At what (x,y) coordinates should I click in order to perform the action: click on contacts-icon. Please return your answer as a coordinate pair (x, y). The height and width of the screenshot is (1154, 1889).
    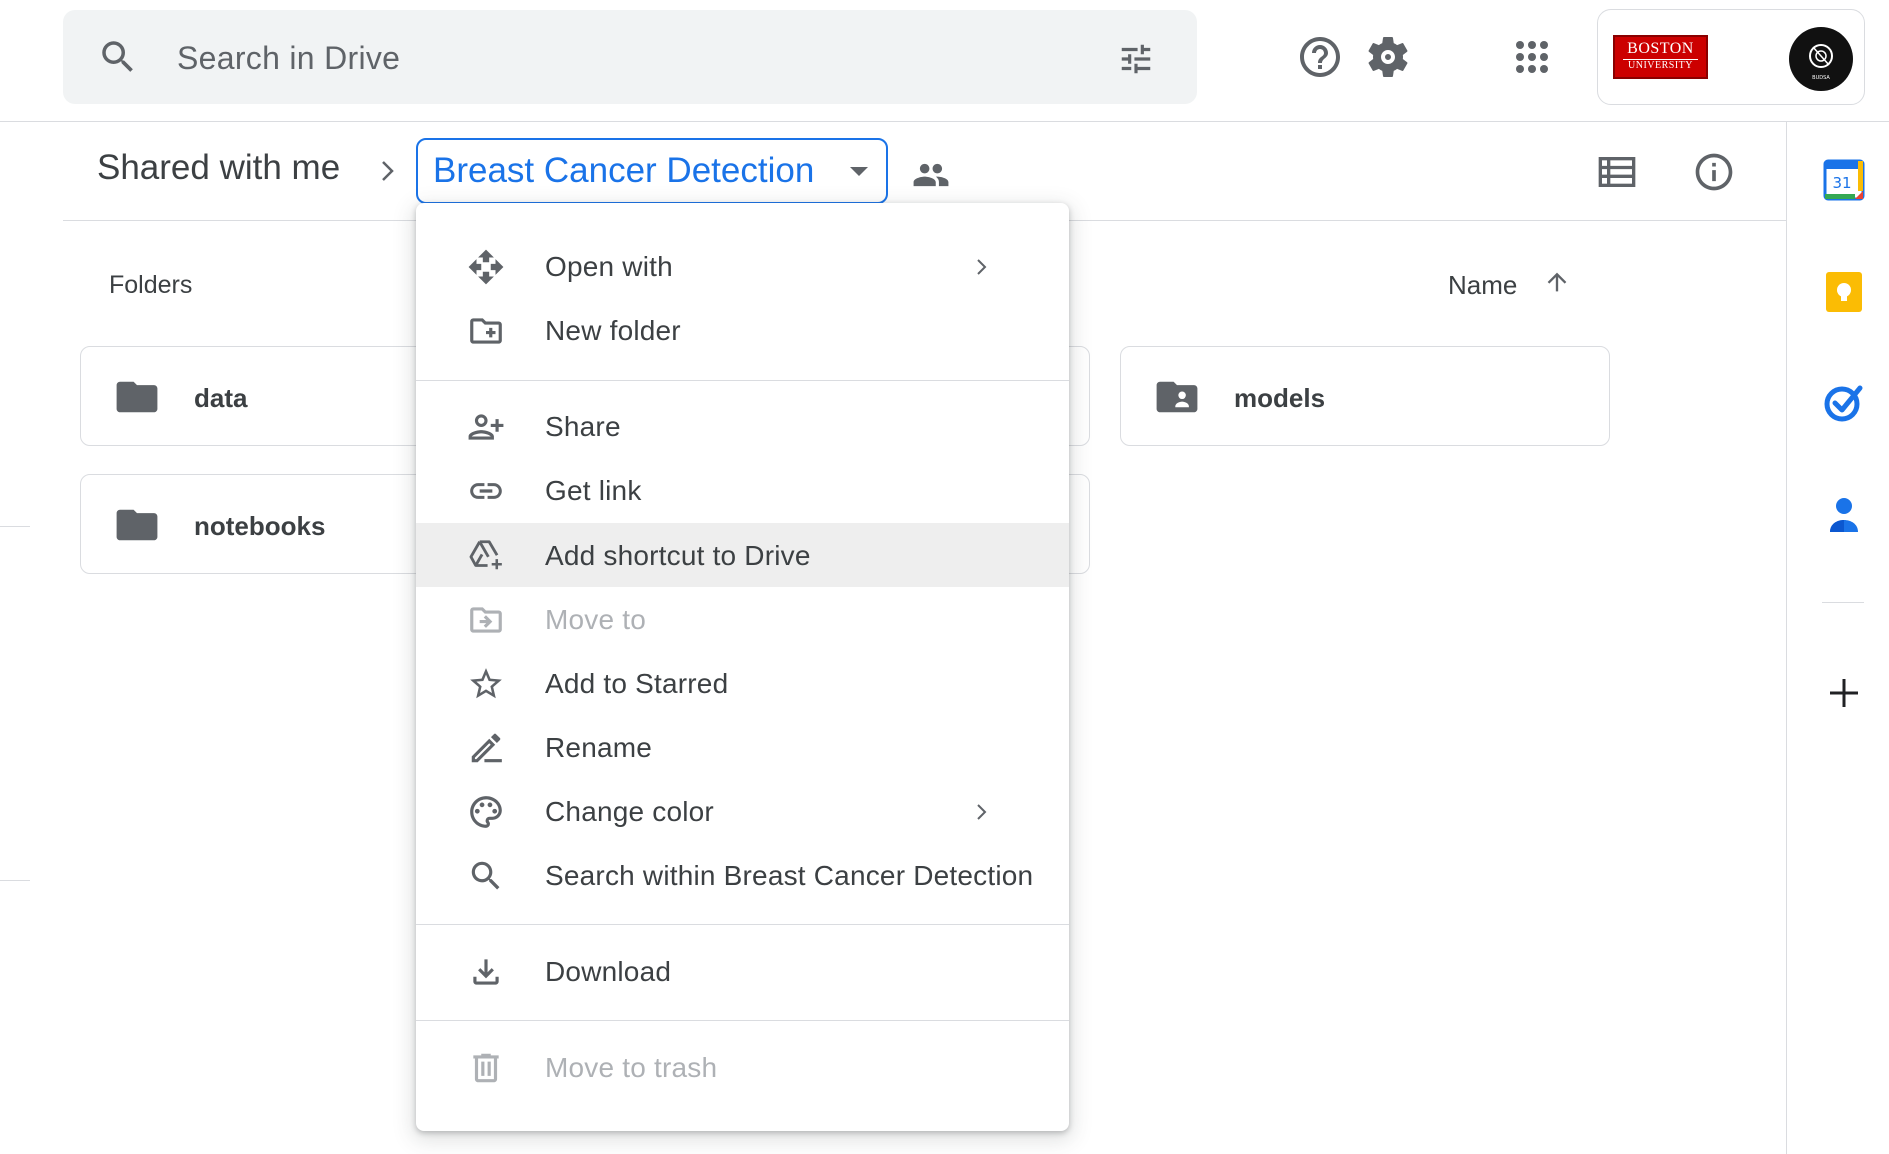
    Looking at the image, I should click on (1844, 516).